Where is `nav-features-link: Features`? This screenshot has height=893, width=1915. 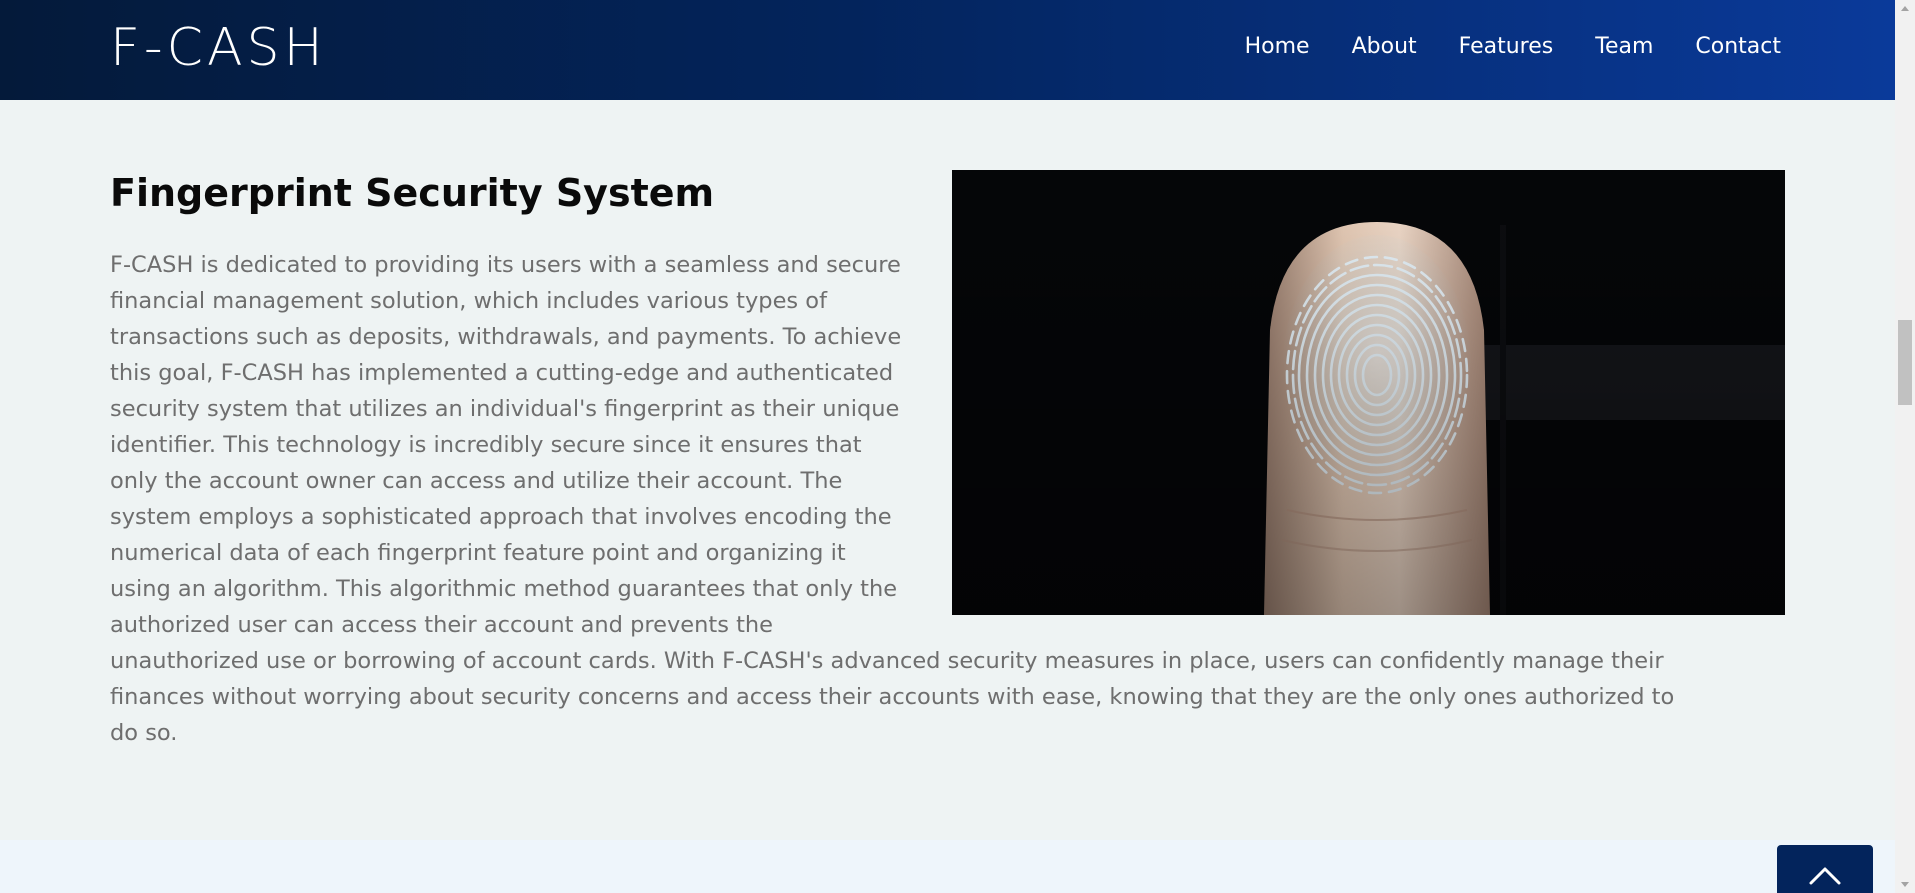 nav-features-link: Features is located at coordinates (1506, 47).